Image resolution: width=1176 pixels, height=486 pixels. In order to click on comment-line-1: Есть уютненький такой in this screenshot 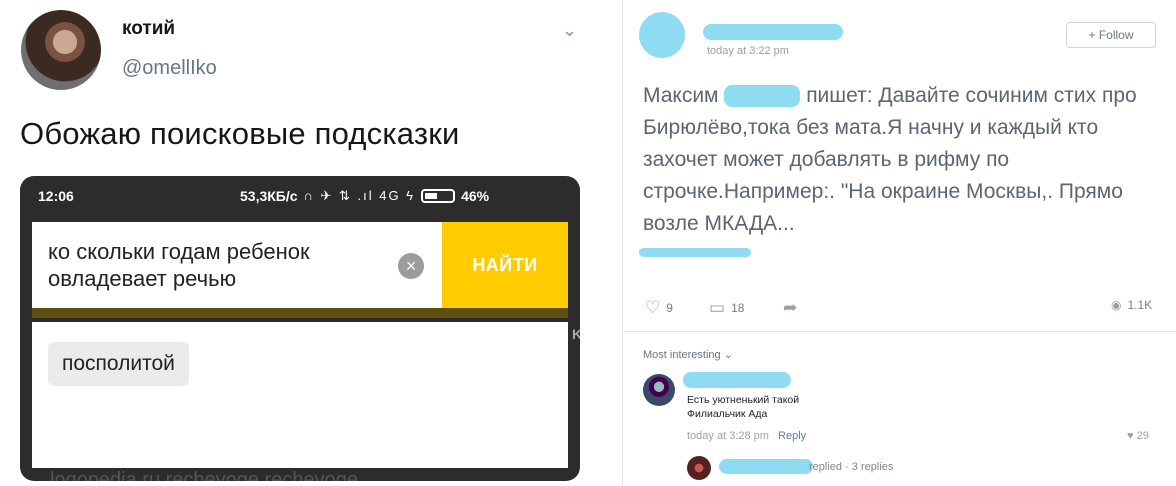, I will do `click(743, 400)`.